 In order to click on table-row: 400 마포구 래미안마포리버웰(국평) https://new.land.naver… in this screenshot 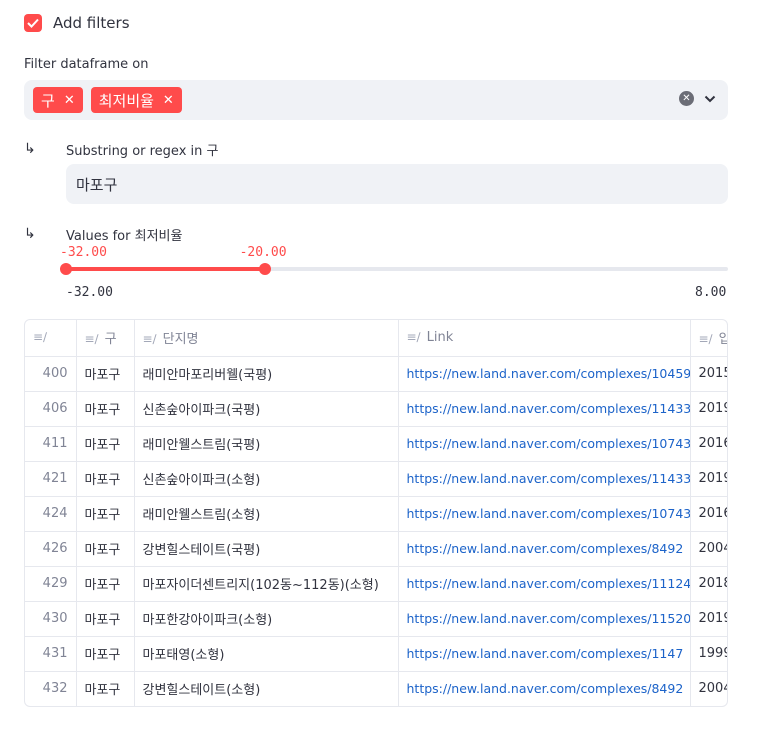, I will do `click(376, 374)`.